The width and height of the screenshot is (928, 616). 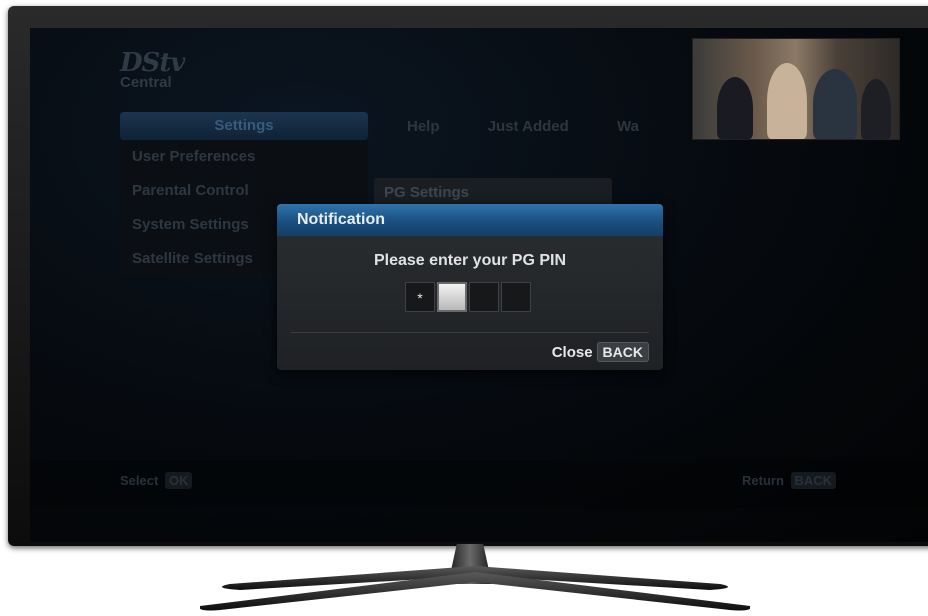 I want to click on top-tabs: Help Just Added Wa, so click(x=545, y=126).